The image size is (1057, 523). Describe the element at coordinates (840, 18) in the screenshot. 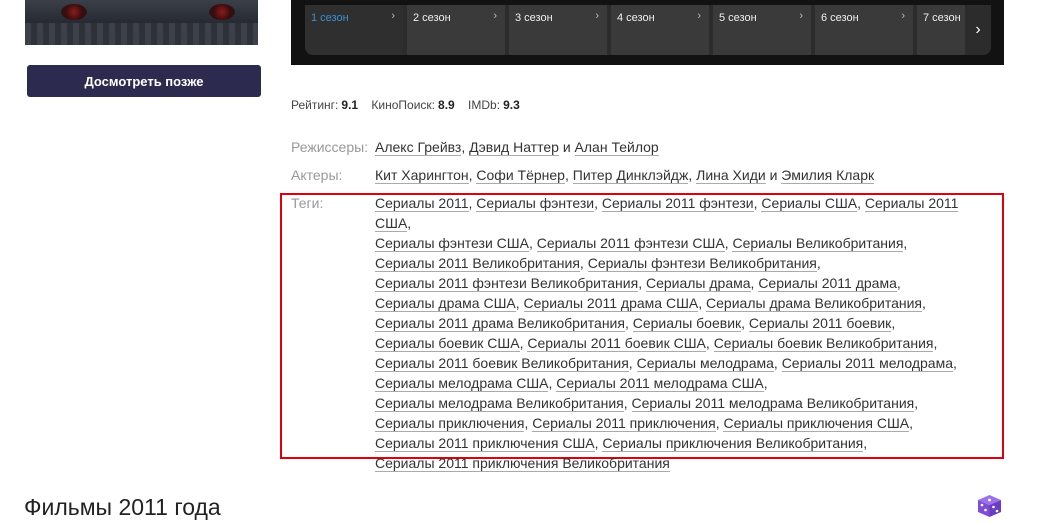

I see `season-label: 6 сезон` at that location.